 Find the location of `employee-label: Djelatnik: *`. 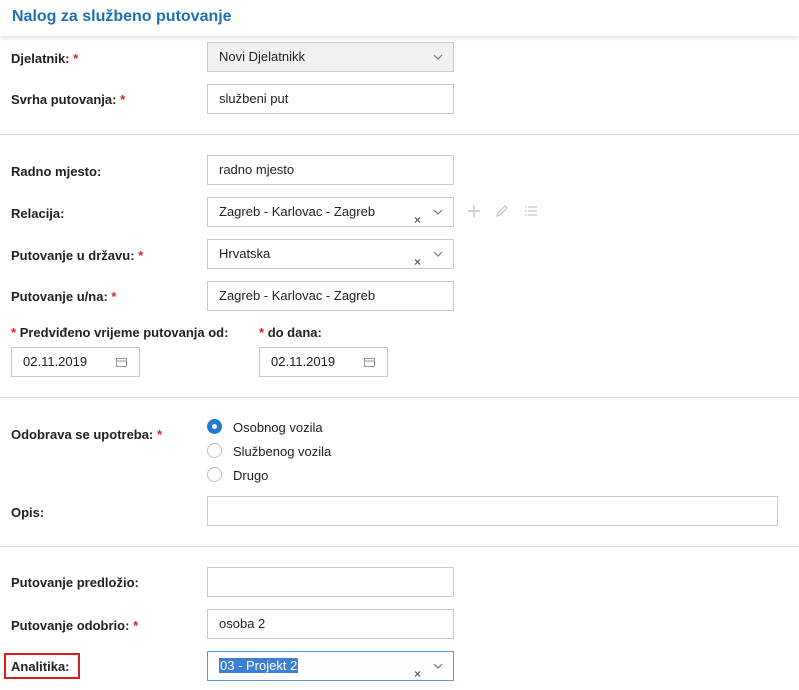

employee-label: Djelatnik: * is located at coordinates (45, 58).